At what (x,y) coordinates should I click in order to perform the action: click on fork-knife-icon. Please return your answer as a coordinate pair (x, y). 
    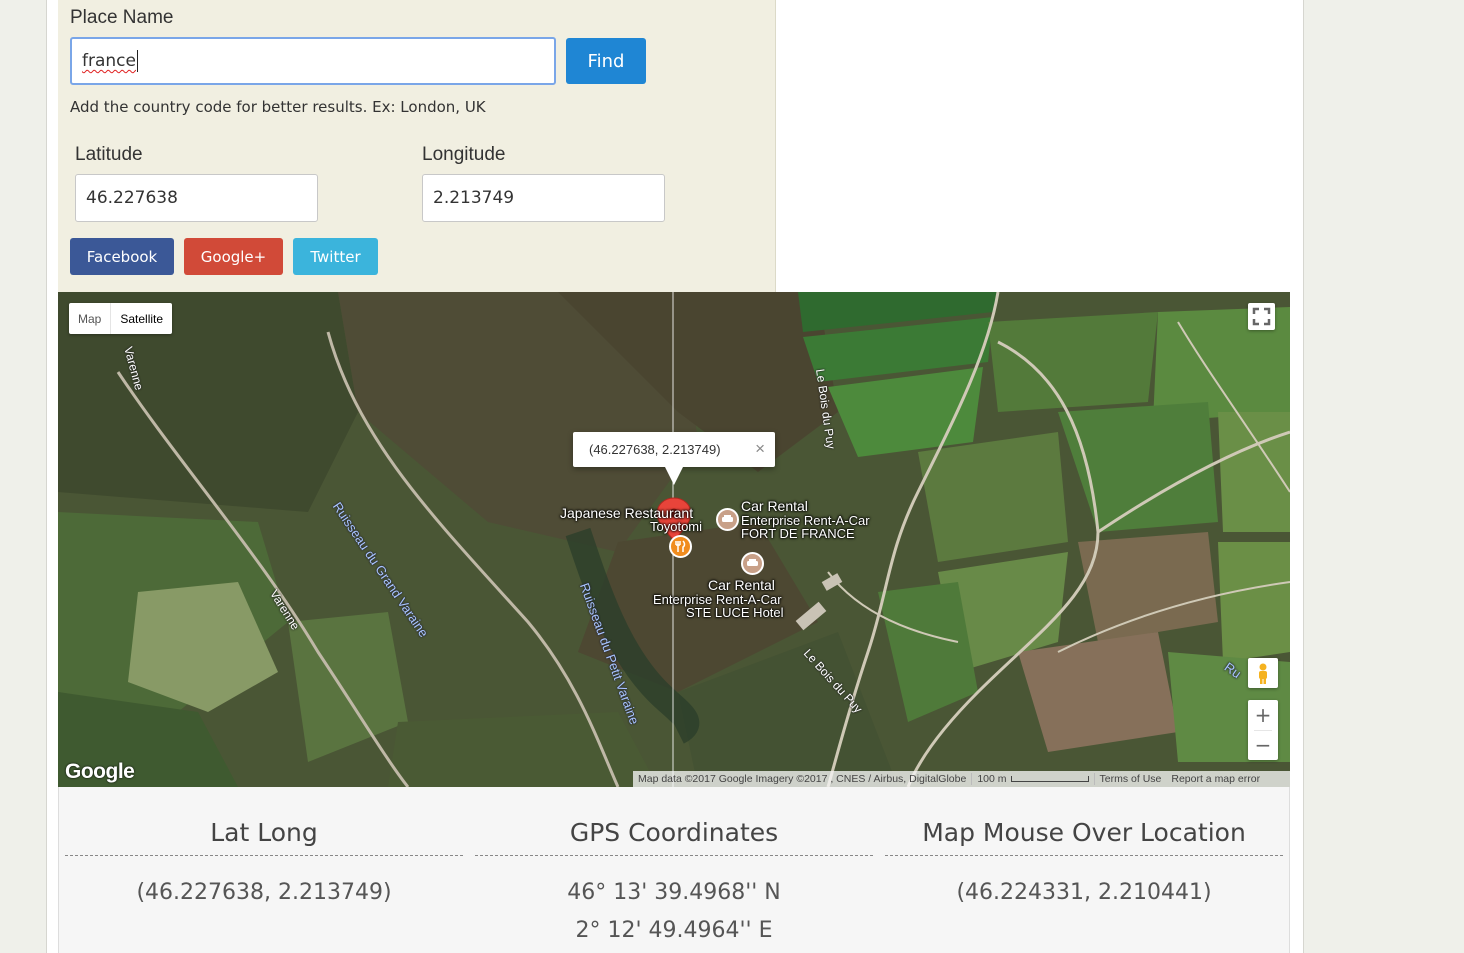
    Looking at the image, I should click on (680, 546).